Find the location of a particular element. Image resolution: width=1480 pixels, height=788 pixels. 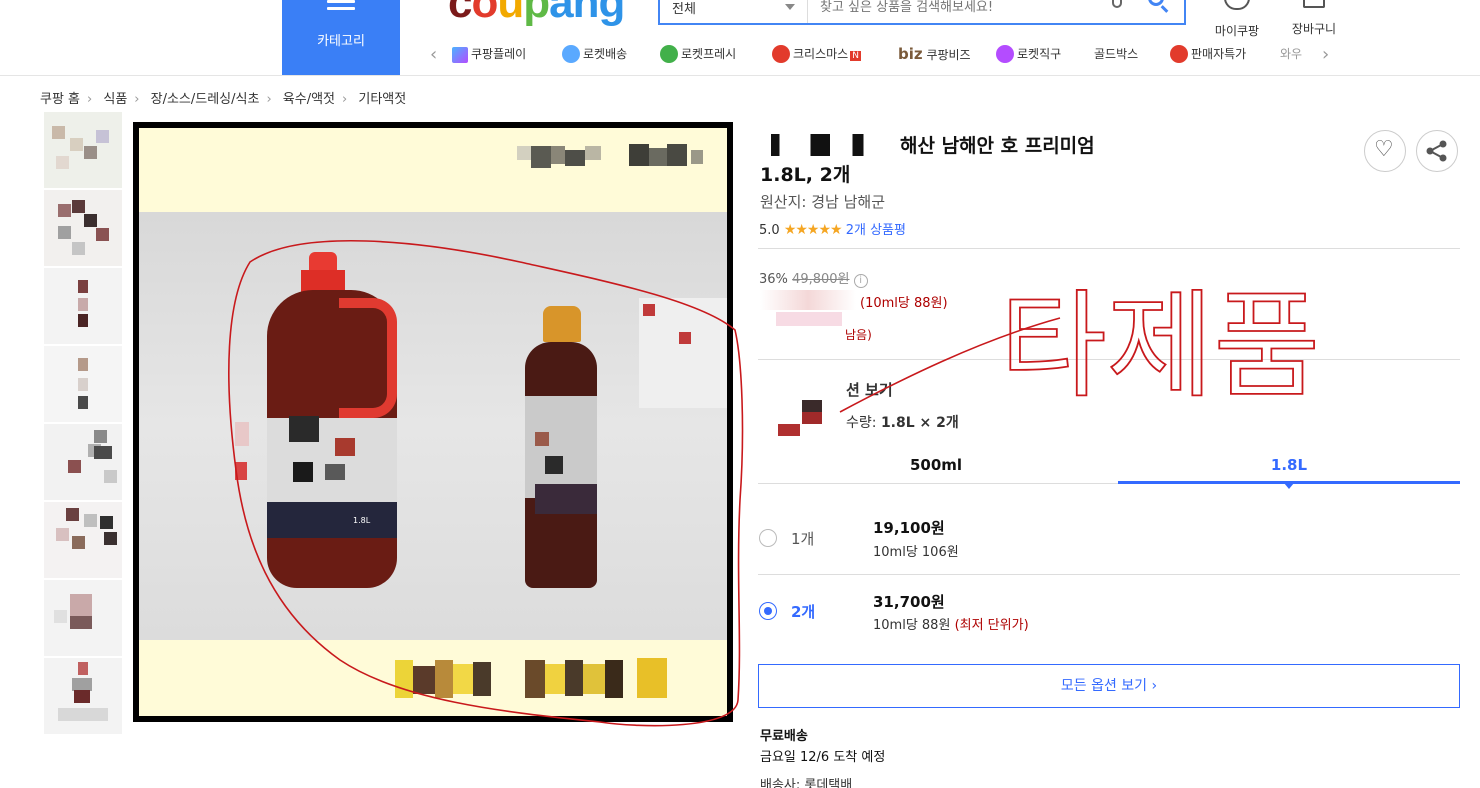

nav-item-seller-deal: 판매자특가 is located at coordinates (1208, 54).